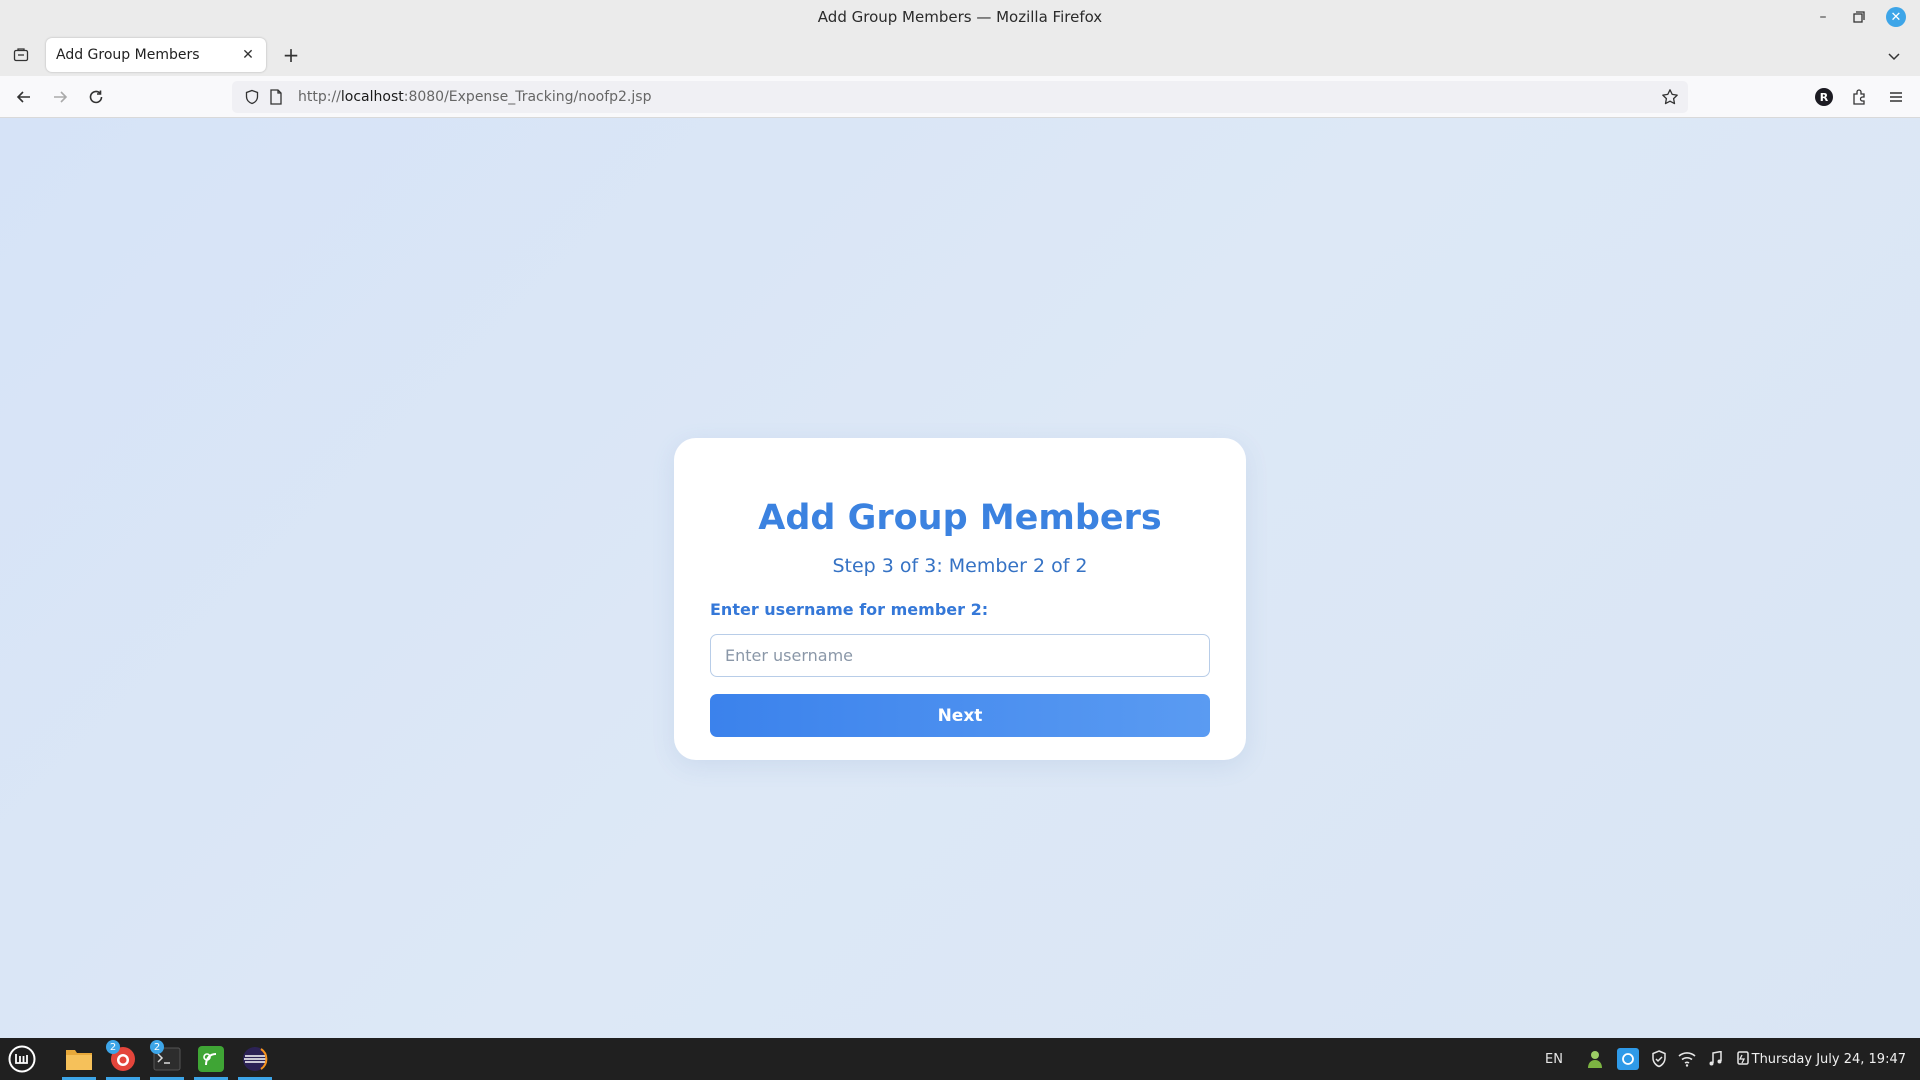 The height and width of the screenshot is (1080, 1920). I want to click on page-info-icon, so click(276, 97).